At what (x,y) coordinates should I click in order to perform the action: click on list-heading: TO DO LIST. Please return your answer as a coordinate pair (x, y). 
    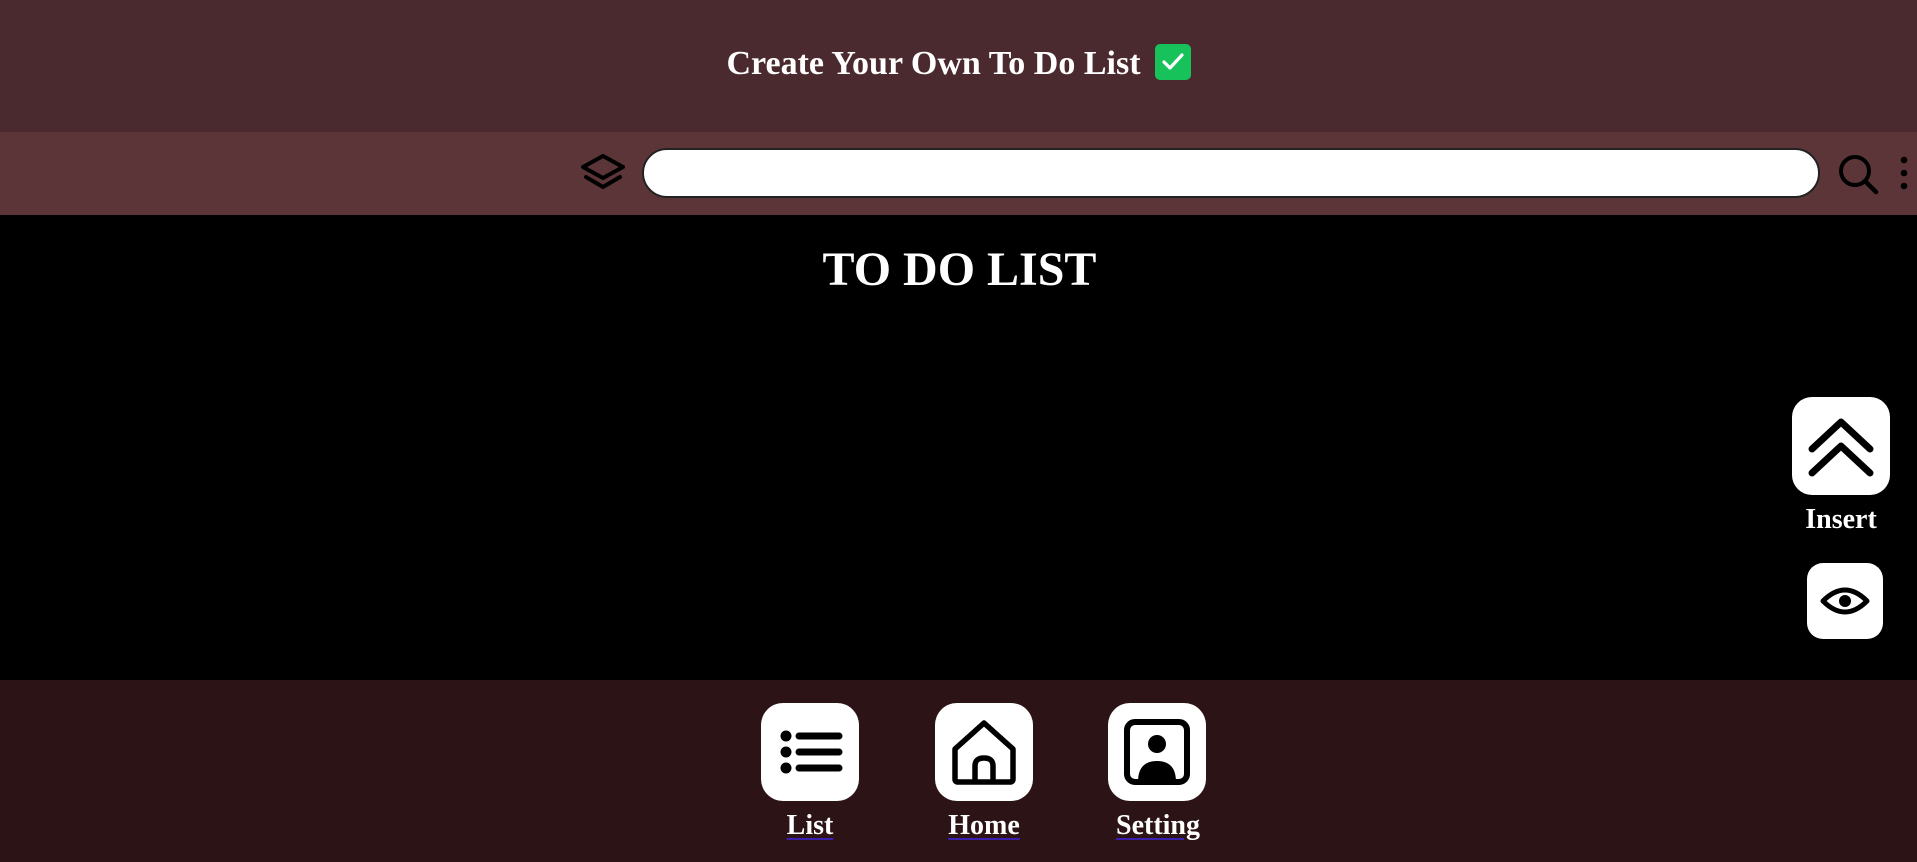
    Looking at the image, I should click on (958, 270).